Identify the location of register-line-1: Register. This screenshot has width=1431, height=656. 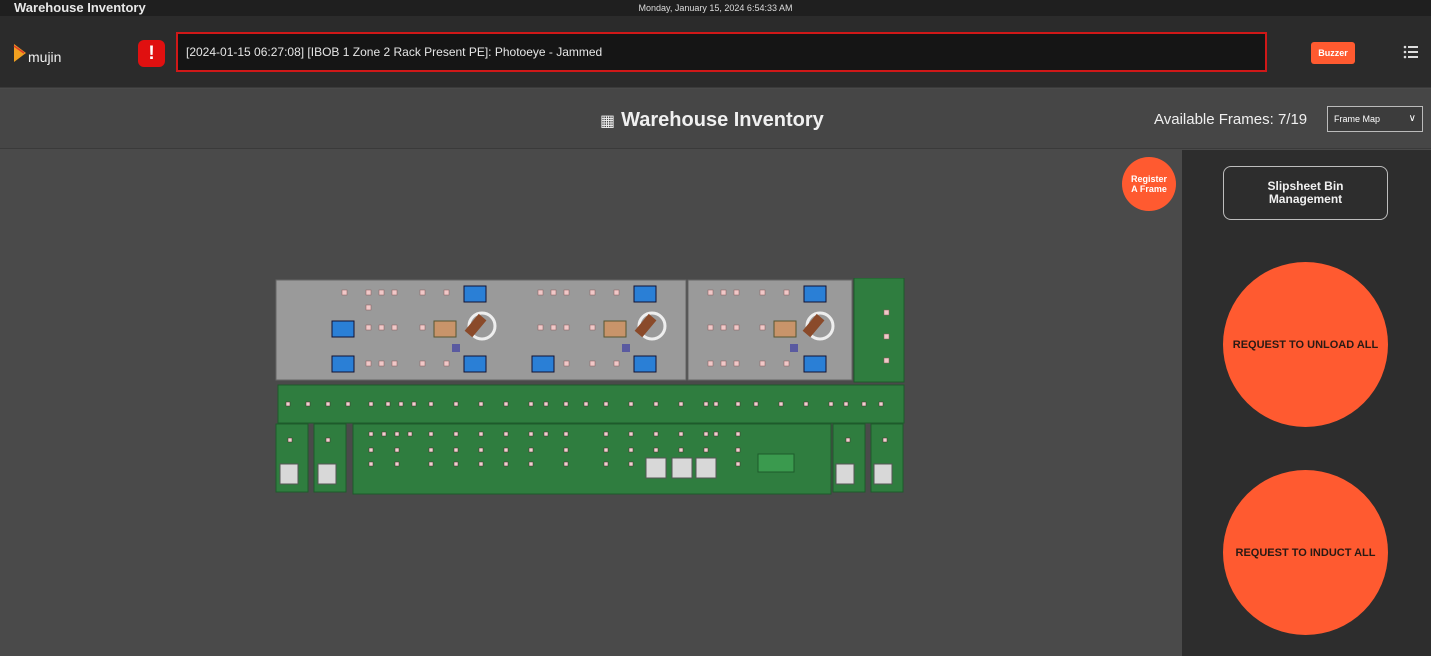
(1148, 179).